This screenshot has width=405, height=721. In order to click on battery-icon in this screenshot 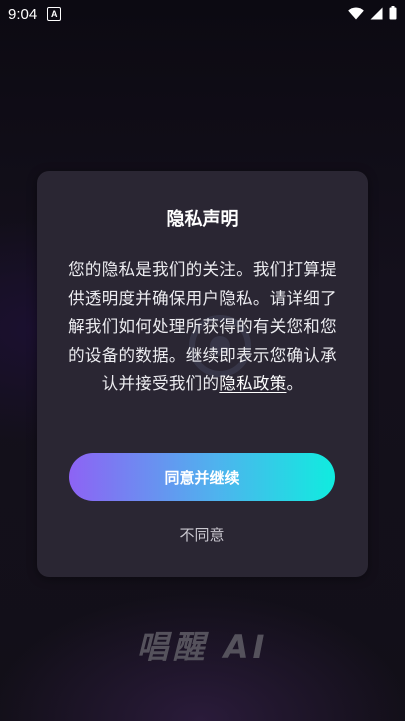, I will do `click(393, 14)`.